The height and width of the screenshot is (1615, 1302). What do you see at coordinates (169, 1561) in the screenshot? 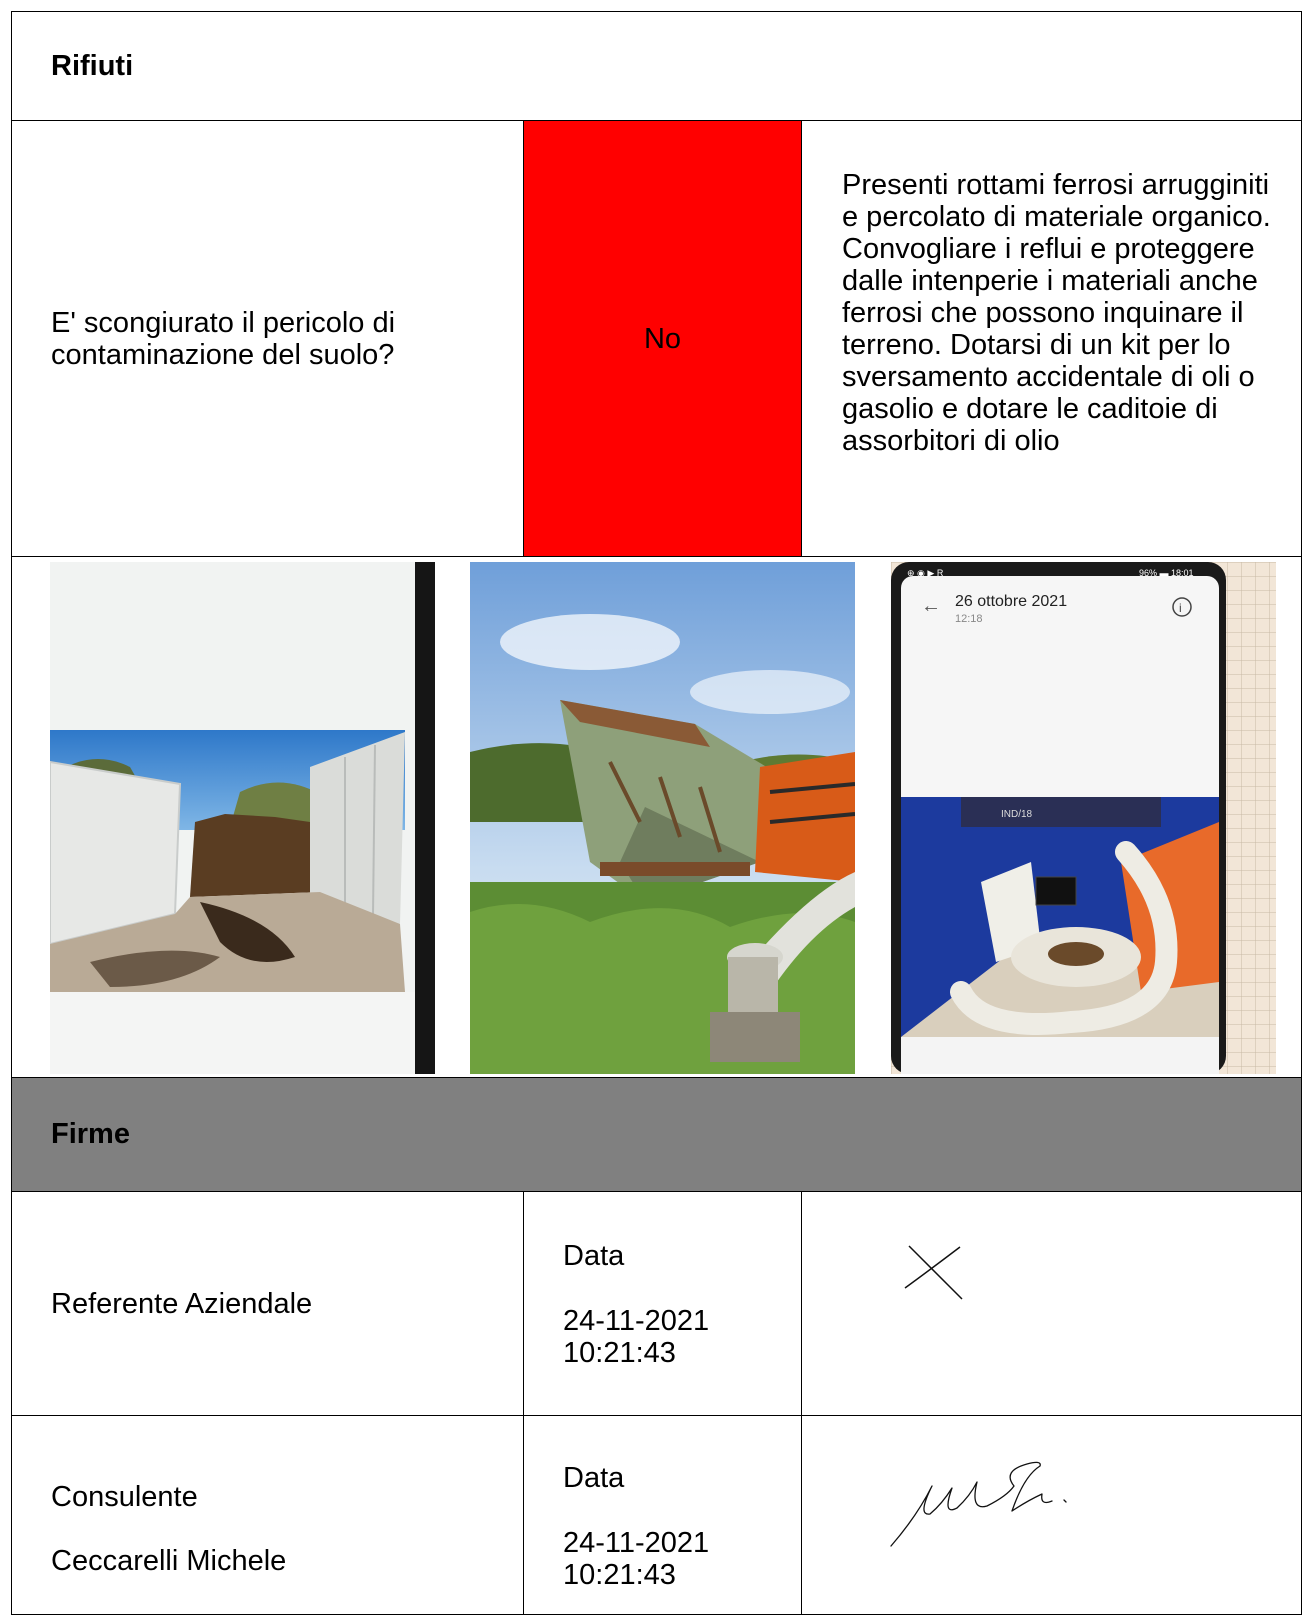
I see `signer-name: Ceccarelli Michele` at bounding box center [169, 1561].